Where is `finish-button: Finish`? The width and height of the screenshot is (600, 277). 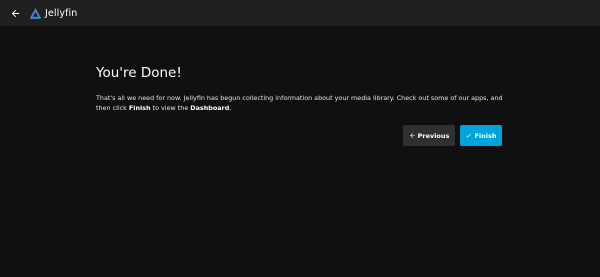
finish-button: Finish is located at coordinates (481, 135).